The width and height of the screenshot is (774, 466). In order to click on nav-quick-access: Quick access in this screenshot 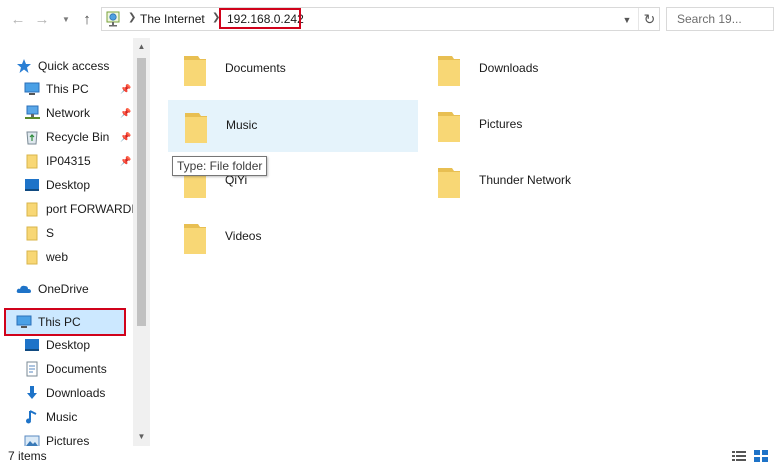, I will do `click(62, 66)`.